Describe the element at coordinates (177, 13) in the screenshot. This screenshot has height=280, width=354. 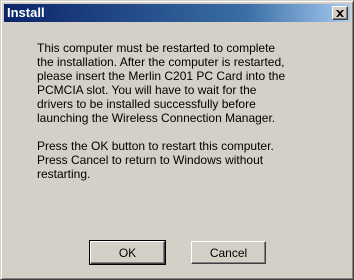
I see `title-bar: Install` at that location.